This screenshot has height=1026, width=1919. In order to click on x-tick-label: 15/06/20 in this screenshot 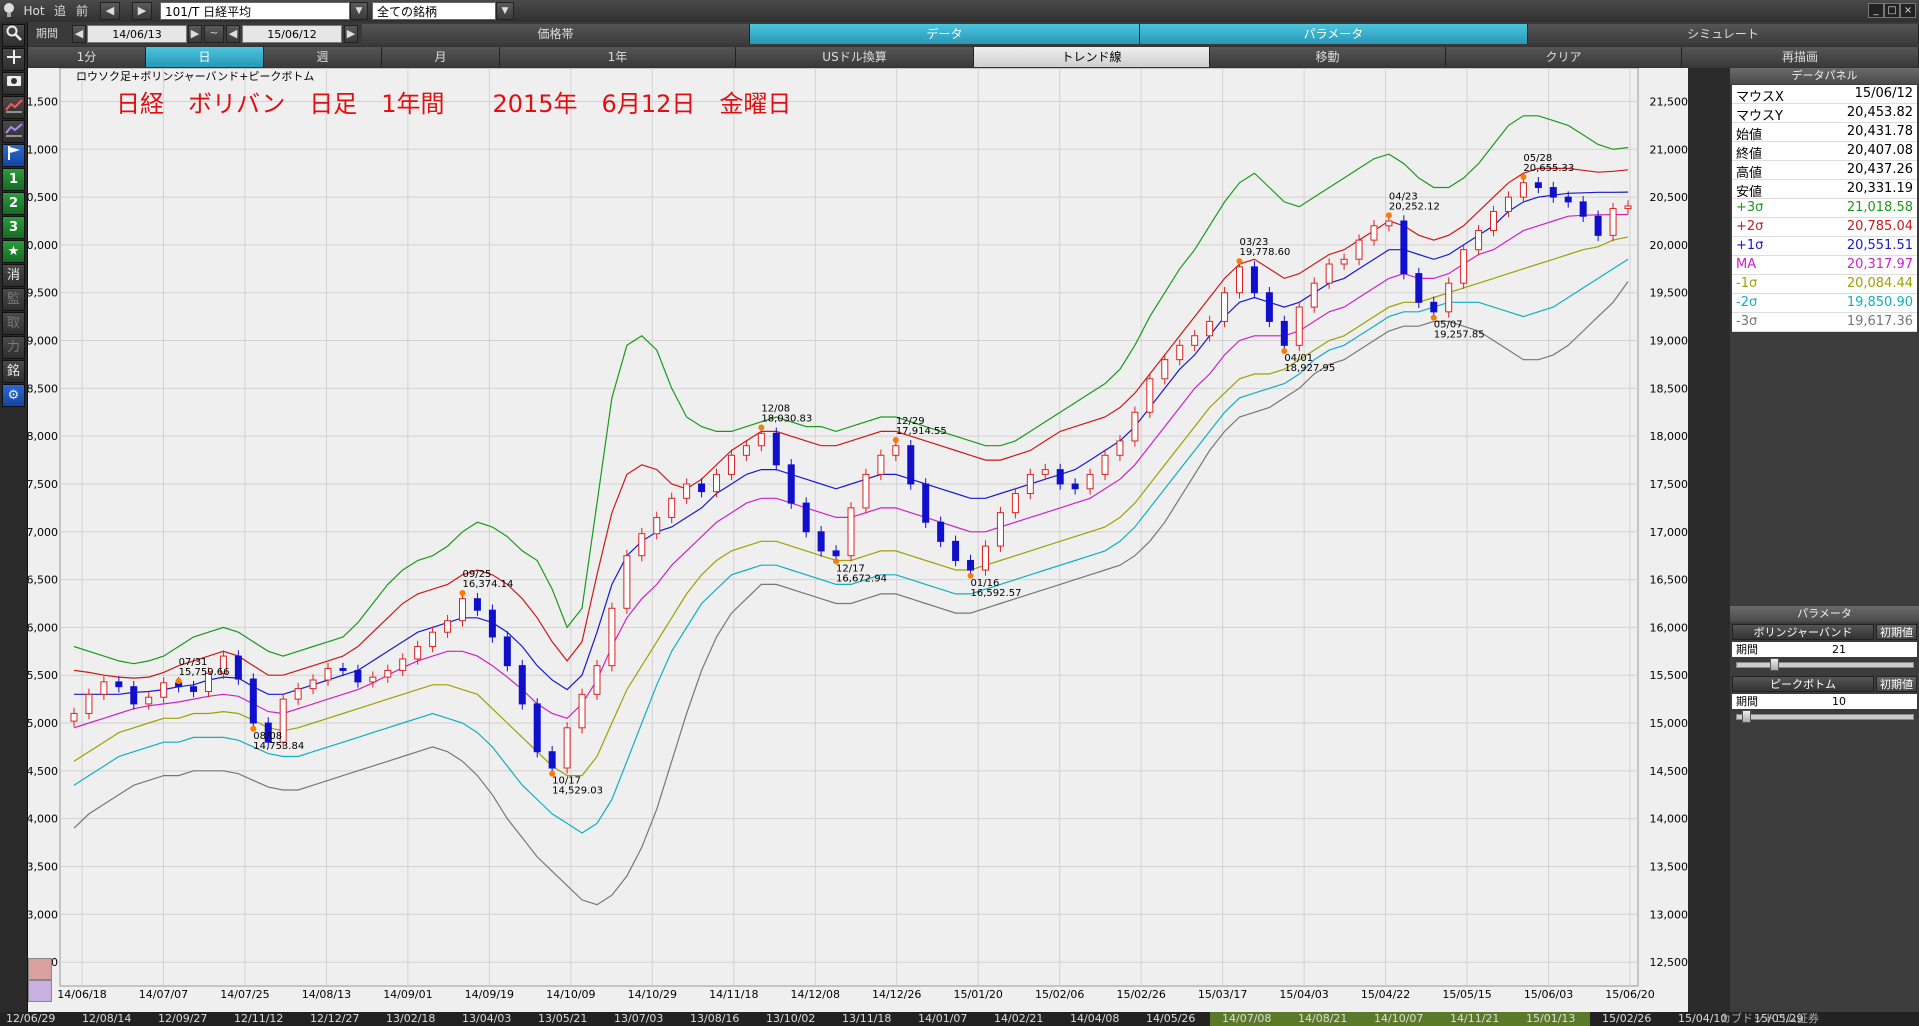, I will do `click(1629, 994)`.